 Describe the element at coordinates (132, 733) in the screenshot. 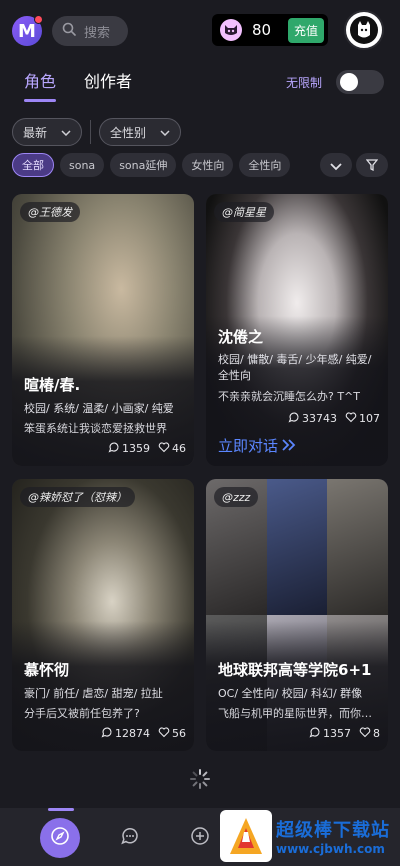

I see `chat-count: 12874` at that location.